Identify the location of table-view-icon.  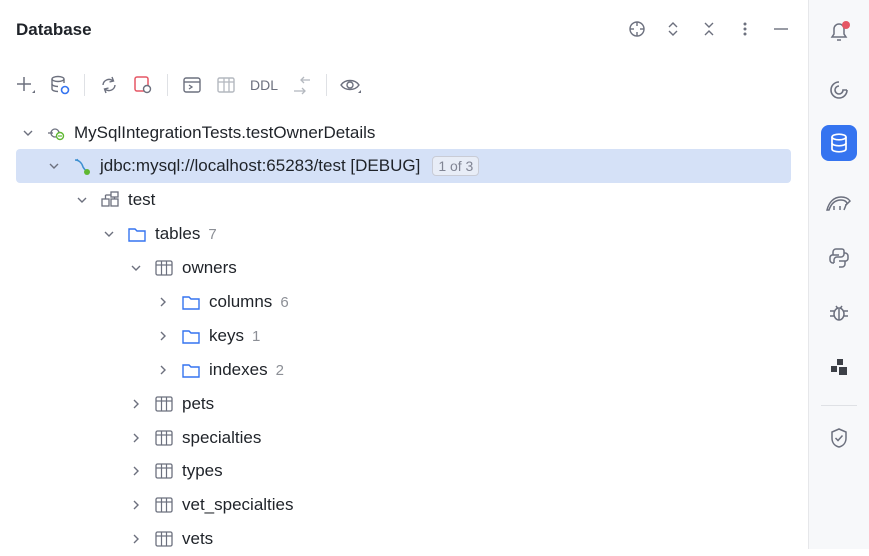
(226, 85).